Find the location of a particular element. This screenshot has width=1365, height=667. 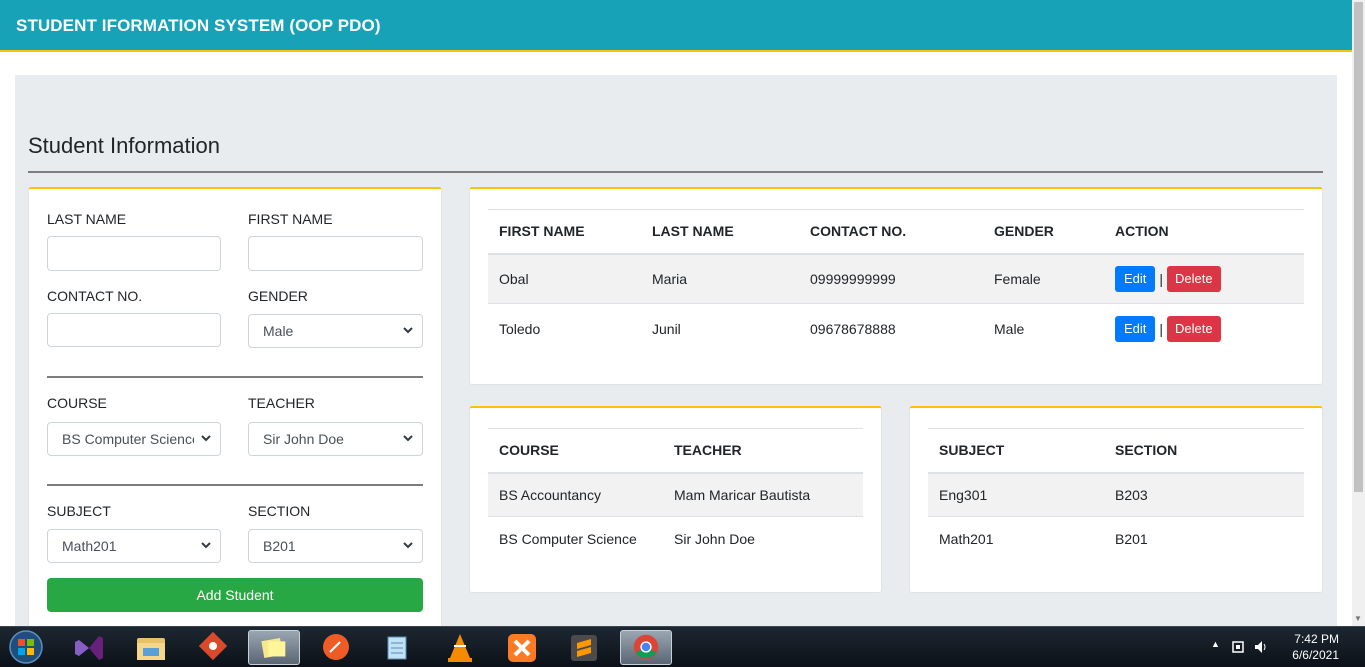

table-header-row: SUBJECT SECTION is located at coordinates (1116, 451).